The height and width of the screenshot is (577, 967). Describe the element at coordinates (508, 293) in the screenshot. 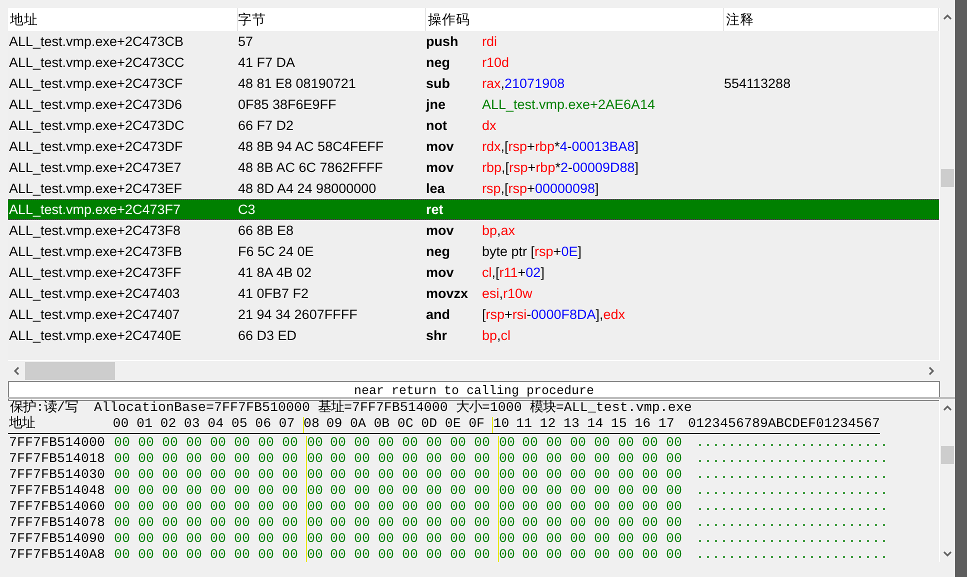

I see `operand-cell-text: esi,r10w` at that location.